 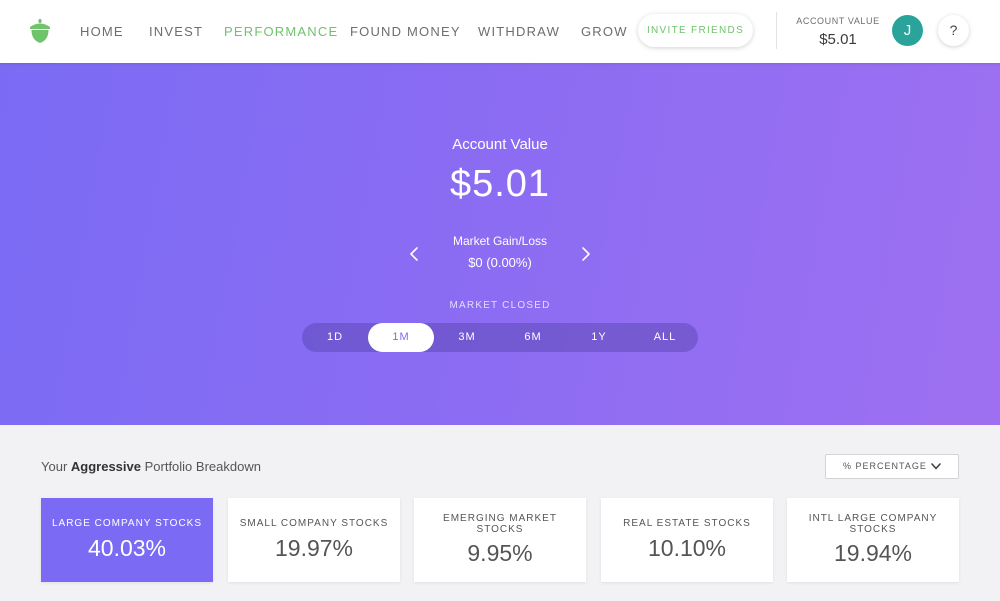 What do you see at coordinates (885, 466) in the screenshot?
I see `breakdown-view-value: % PERCENTAGE` at bounding box center [885, 466].